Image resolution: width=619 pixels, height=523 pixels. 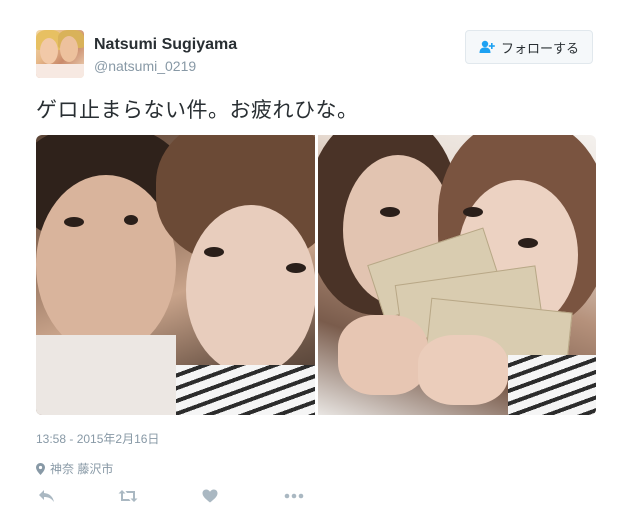 I want to click on follow-button-label: フォローする, so click(x=539, y=48).